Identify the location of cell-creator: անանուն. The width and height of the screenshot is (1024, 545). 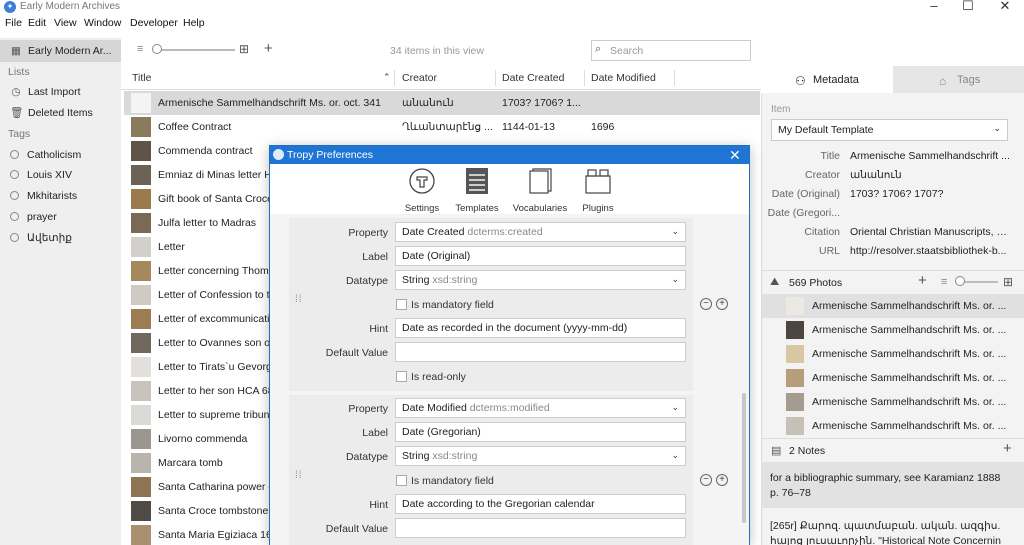
(428, 103).